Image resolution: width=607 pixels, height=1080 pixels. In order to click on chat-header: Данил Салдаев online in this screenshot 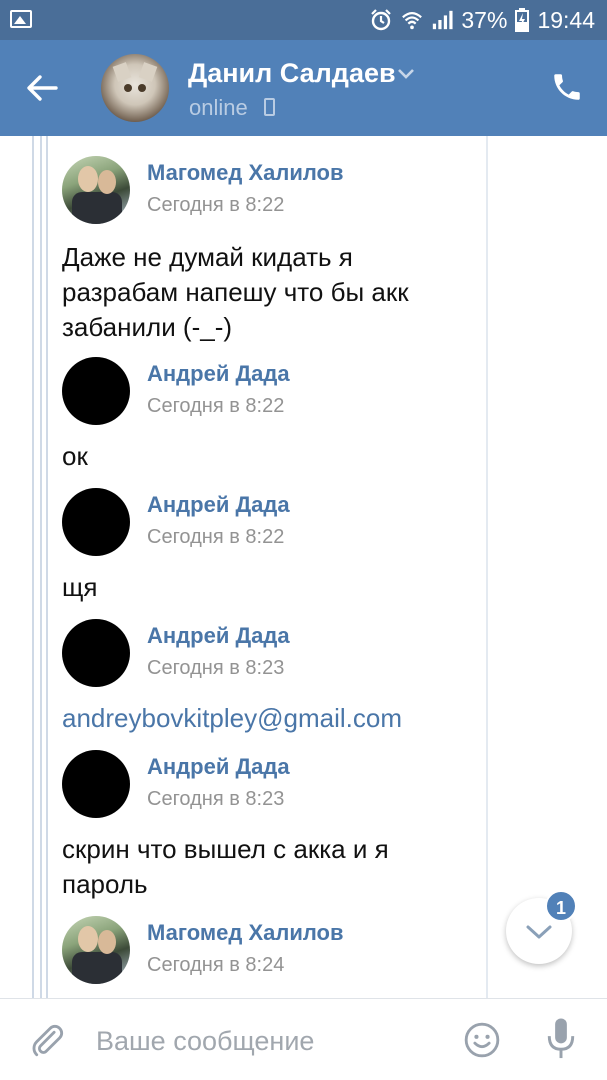, I will do `click(303, 88)`.